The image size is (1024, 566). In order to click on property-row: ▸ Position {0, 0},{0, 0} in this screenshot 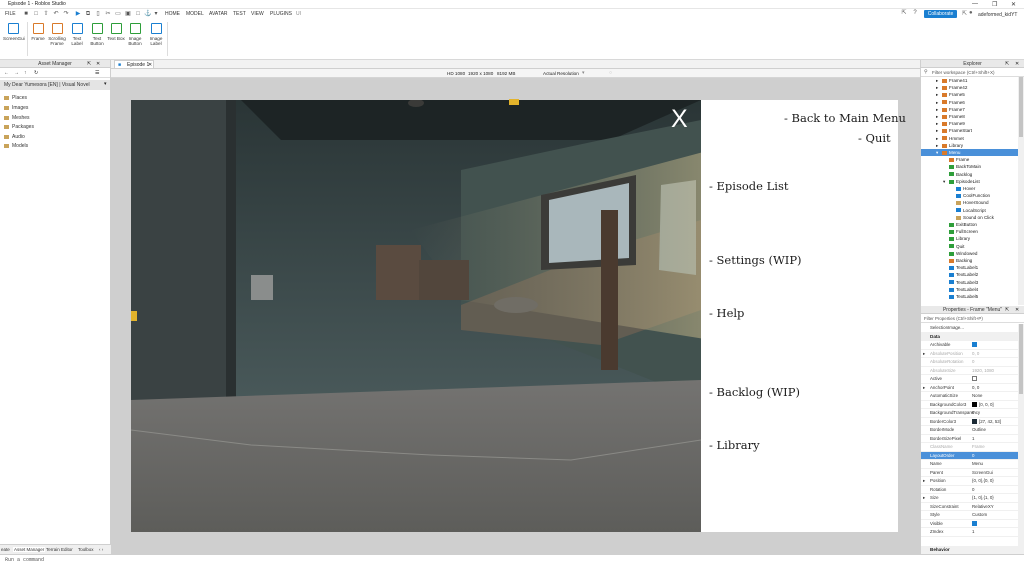, I will do `click(969, 481)`.